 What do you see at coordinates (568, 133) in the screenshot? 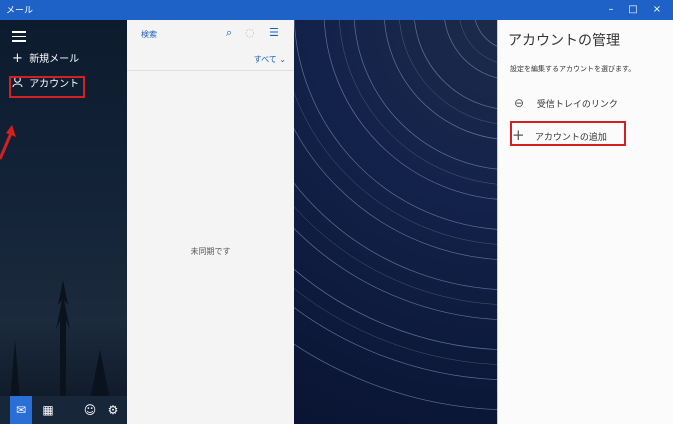
I see `highlight-box-add-account` at bounding box center [568, 133].